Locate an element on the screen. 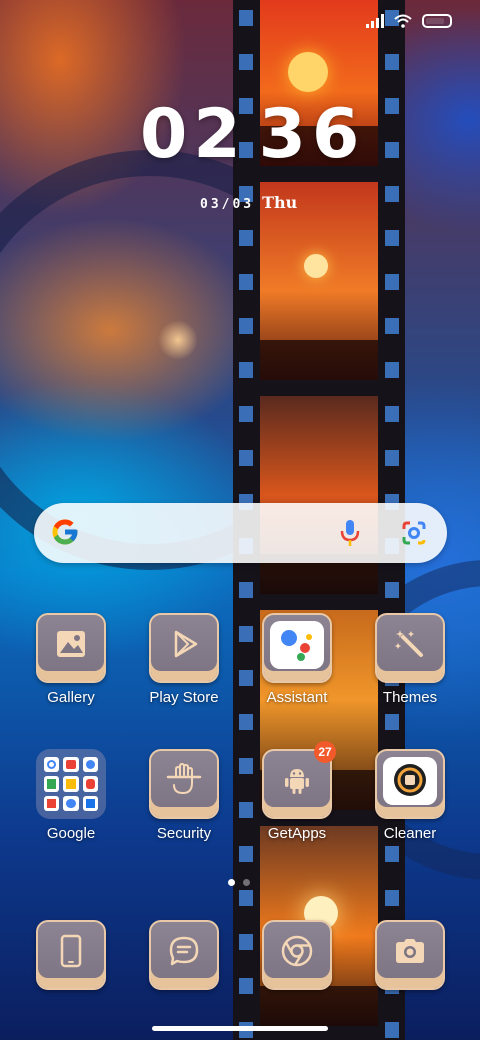  app-label: Gallery is located at coordinates (71, 697).